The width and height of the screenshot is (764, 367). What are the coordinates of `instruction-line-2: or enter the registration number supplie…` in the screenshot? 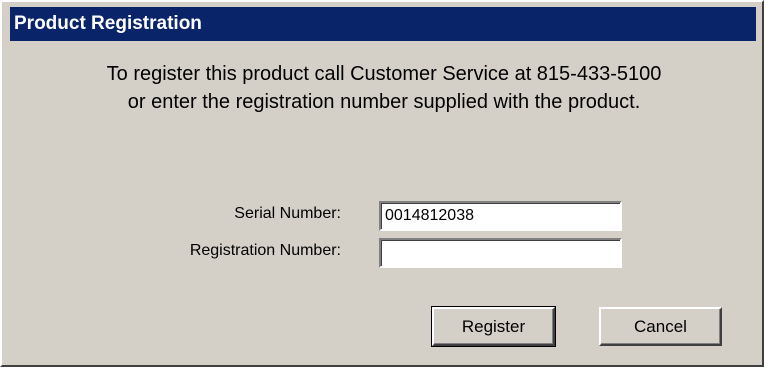 It's located at (384, 102).